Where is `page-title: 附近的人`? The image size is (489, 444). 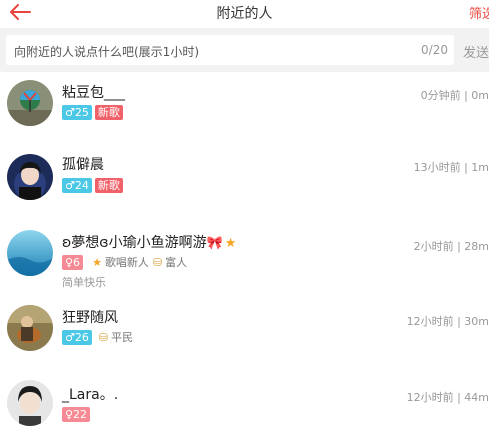
page-title: 附近的人 is located at coordinates (244, 14).